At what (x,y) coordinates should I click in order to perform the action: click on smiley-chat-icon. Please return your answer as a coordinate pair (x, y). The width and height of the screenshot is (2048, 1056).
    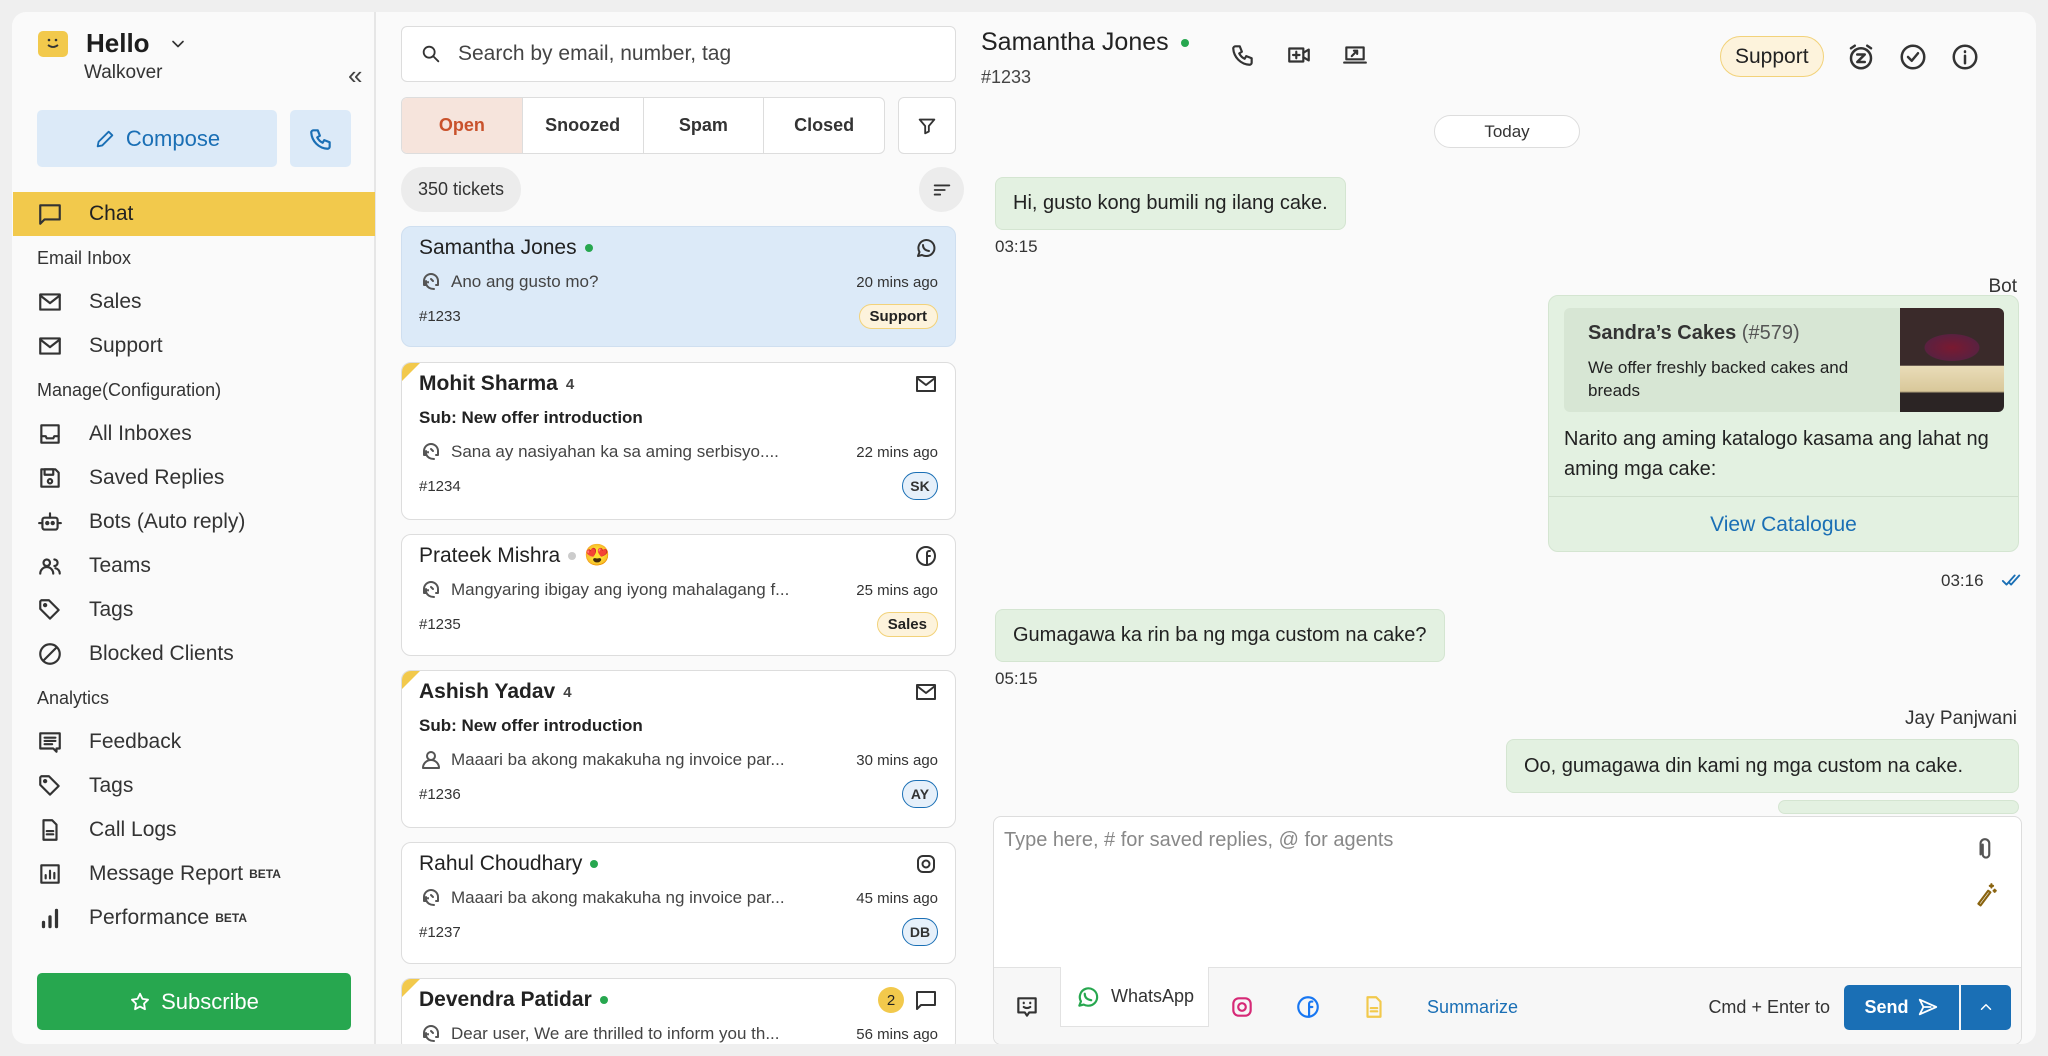
    Looking at the image, I should click on (1027, 1007).